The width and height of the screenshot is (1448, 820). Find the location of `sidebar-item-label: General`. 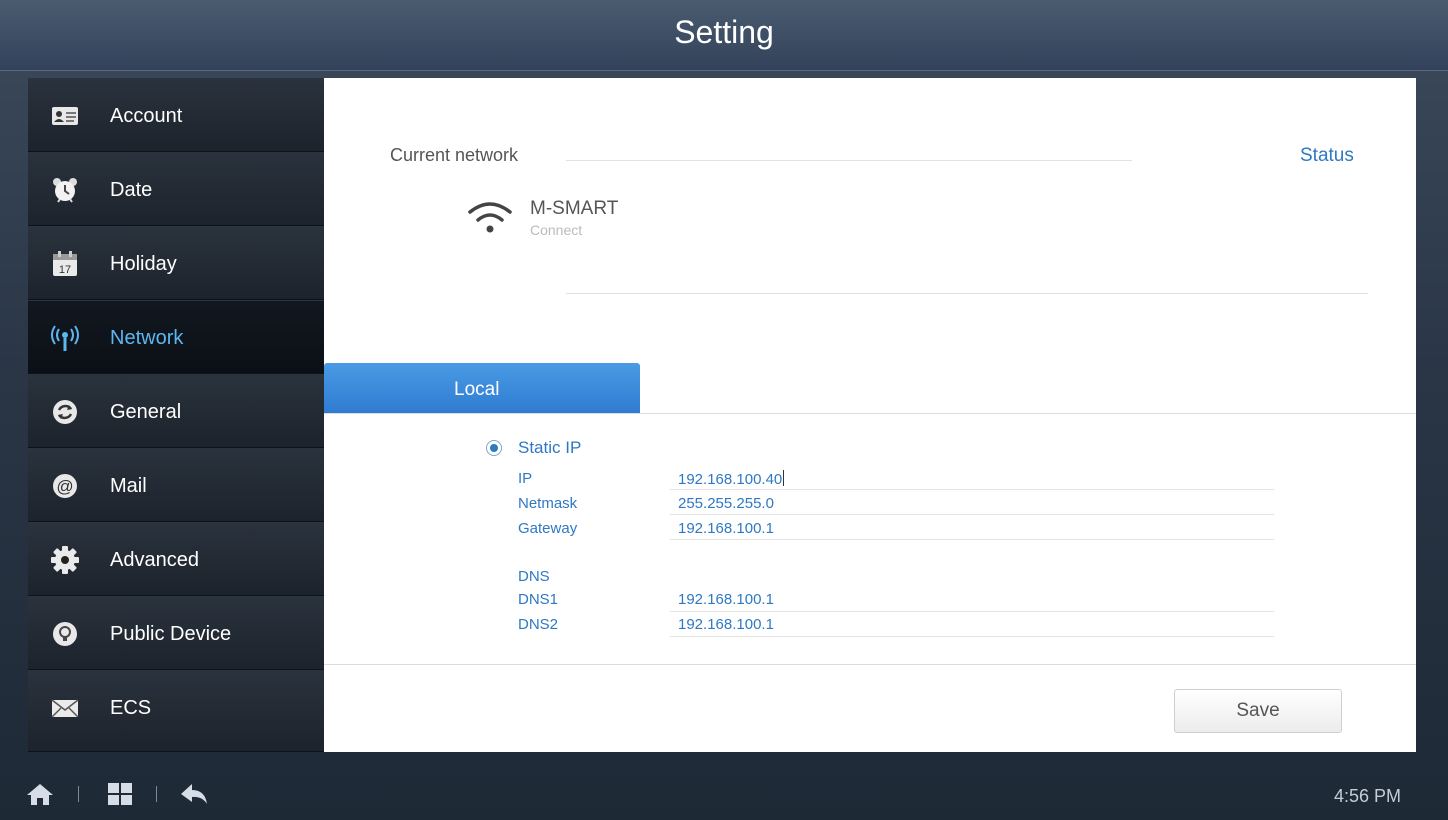

sidebar-item-label: General is located at coordinates (146, 412).